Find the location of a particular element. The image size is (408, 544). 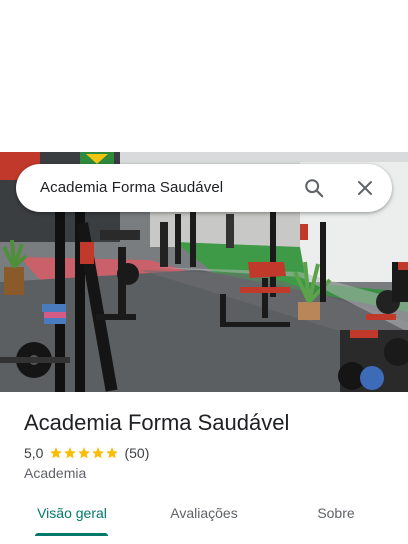

search-icon is located at coordinates (314, 188).